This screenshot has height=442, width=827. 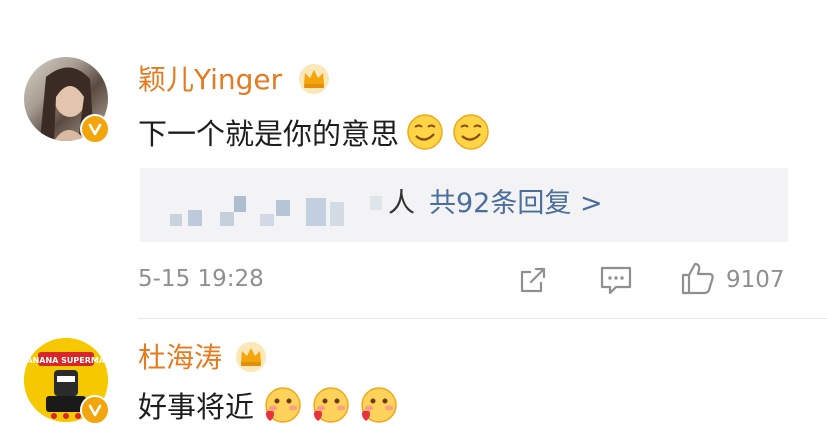 I want to click on comment-text: 下一个就是你的意思, so click(x=269, y=134).